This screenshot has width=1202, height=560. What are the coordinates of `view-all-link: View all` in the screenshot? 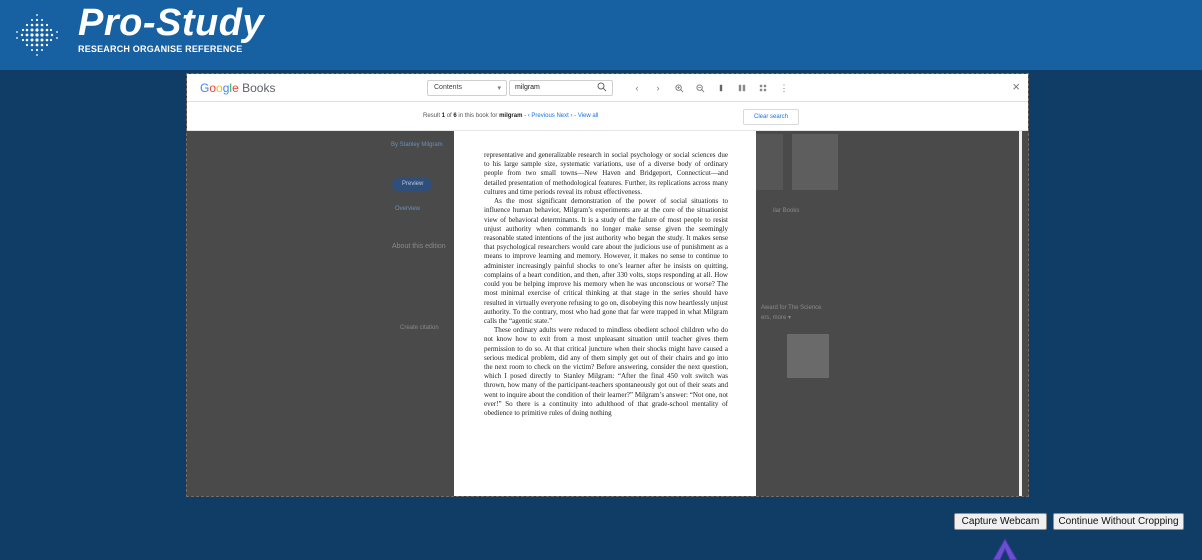 It's located at (588, 116).